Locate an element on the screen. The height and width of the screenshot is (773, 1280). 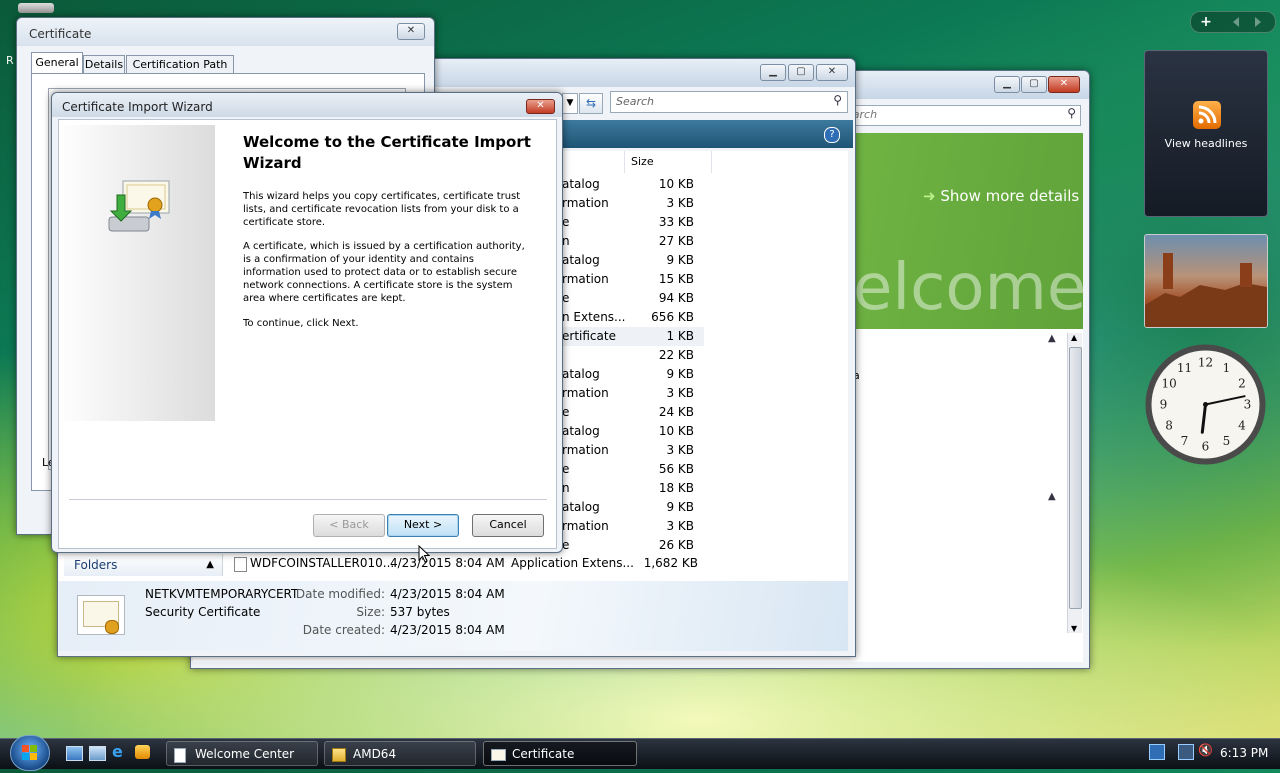
slideshow-gadget is located at coordinates (1206, 281).